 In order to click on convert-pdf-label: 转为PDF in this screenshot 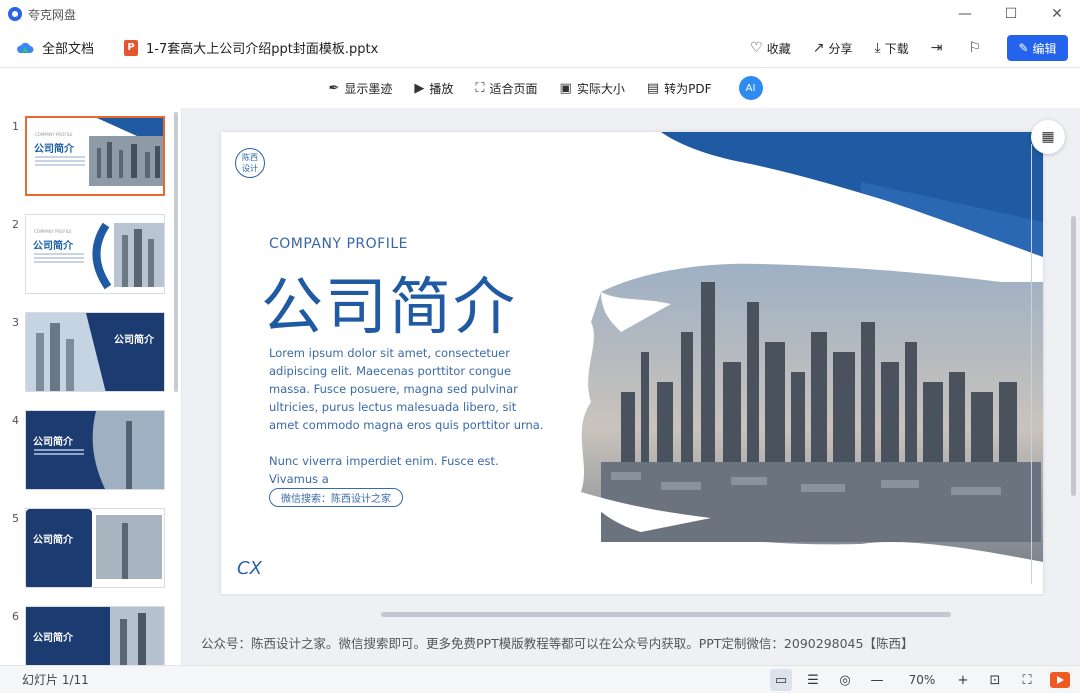, I will do `click(688, 88)`.